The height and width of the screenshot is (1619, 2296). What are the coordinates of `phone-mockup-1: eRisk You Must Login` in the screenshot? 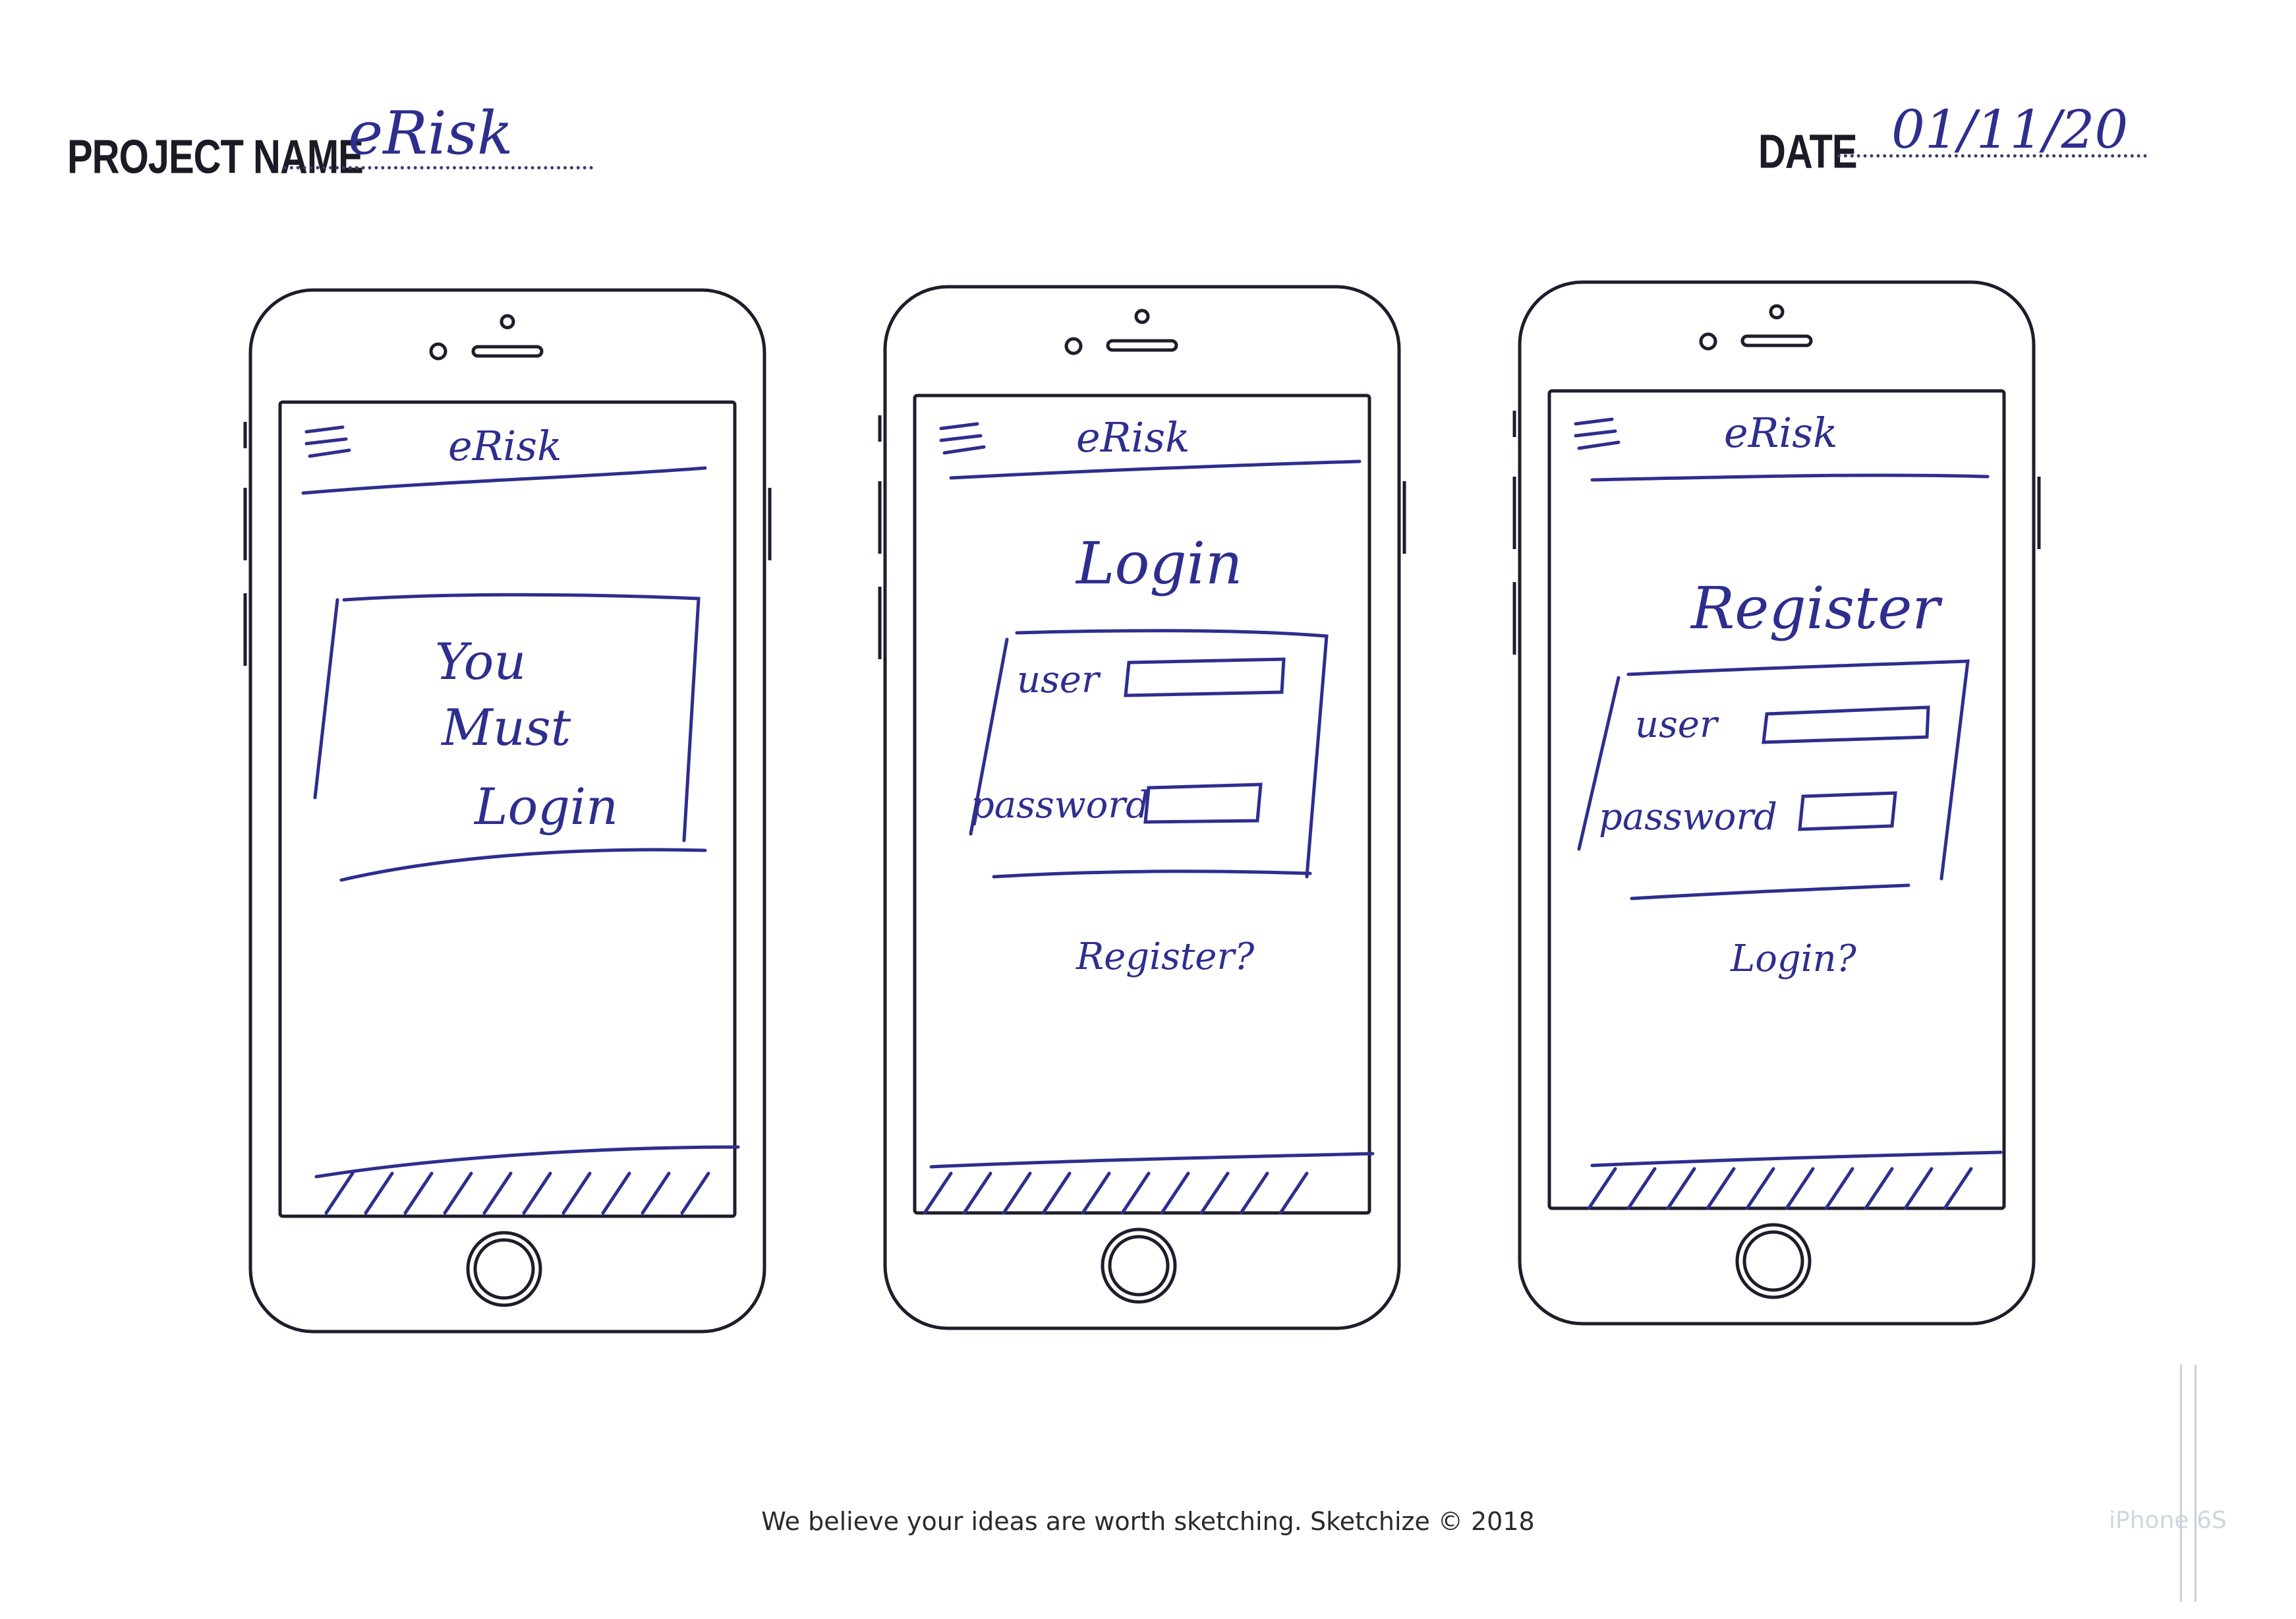 It's located at (507, 811).